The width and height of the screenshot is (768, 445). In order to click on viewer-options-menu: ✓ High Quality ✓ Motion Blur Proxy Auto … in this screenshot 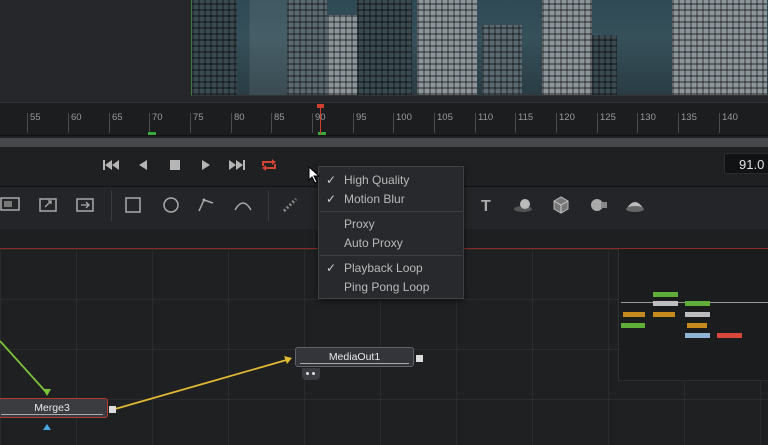, I will do `click(391, 232)`.